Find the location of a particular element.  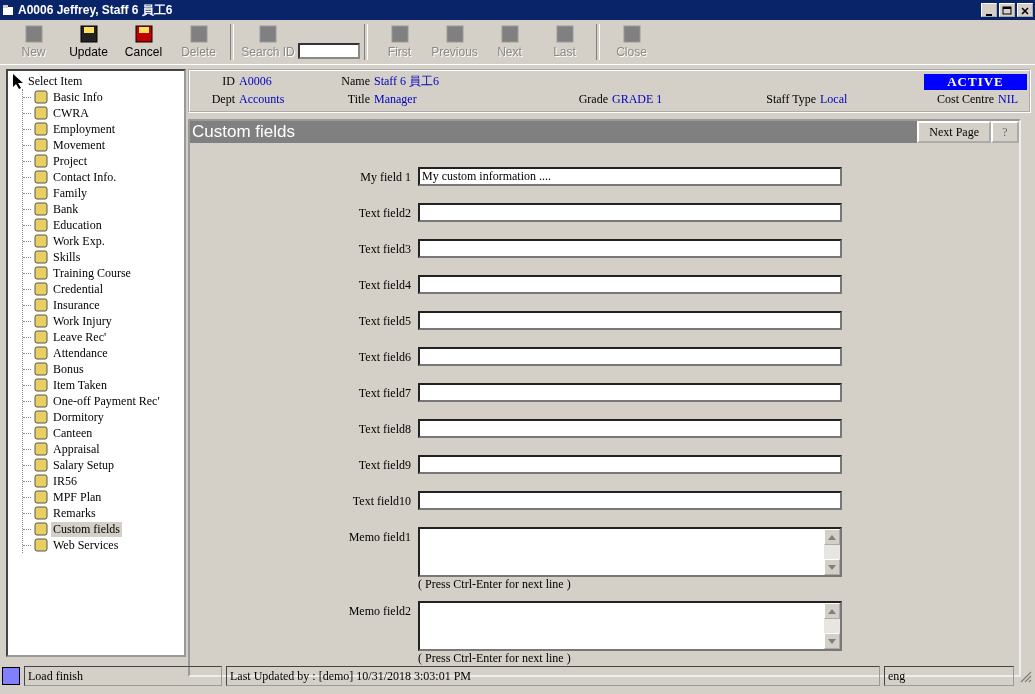

tree-item: Education is located at coordinates (77, 225).